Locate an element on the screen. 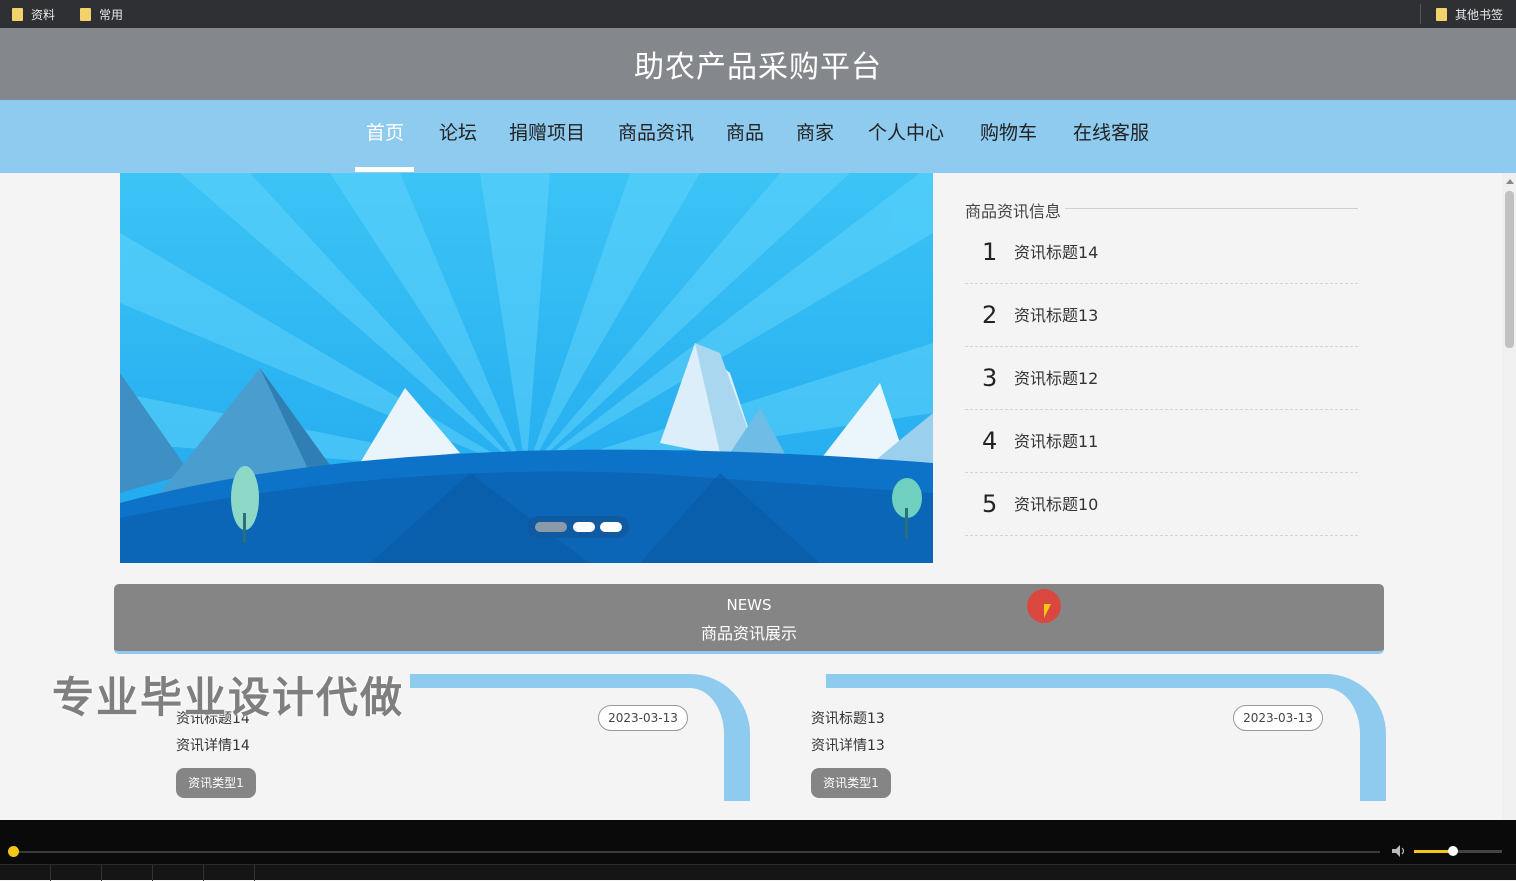 This screenshot has width=1516, height=881. list-item: 4 资讯标题11 is located at coordinates (1161, 441).